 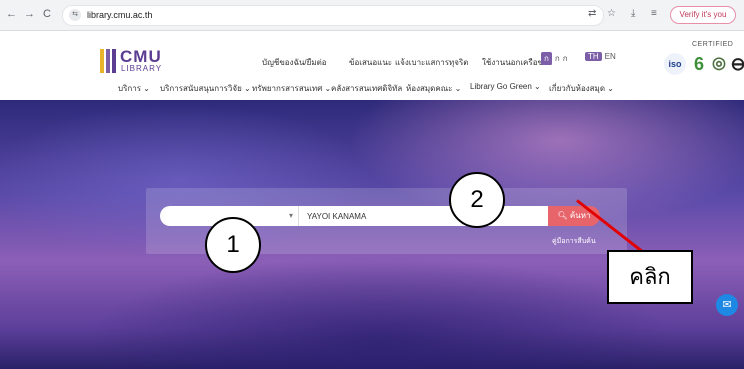 I want to click on iso-icon: iso, so click(x=675, y=64).